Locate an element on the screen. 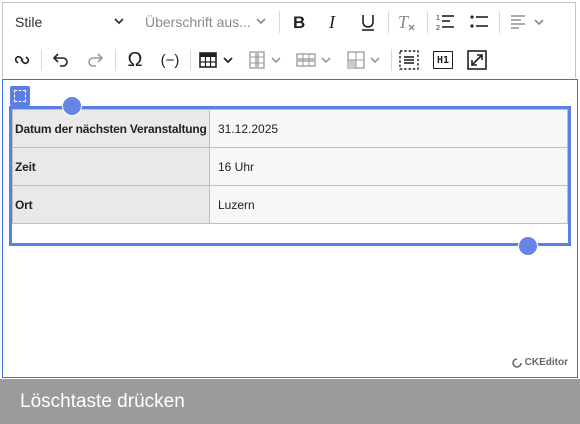  underline-icon is located at coordinates (368, 23).